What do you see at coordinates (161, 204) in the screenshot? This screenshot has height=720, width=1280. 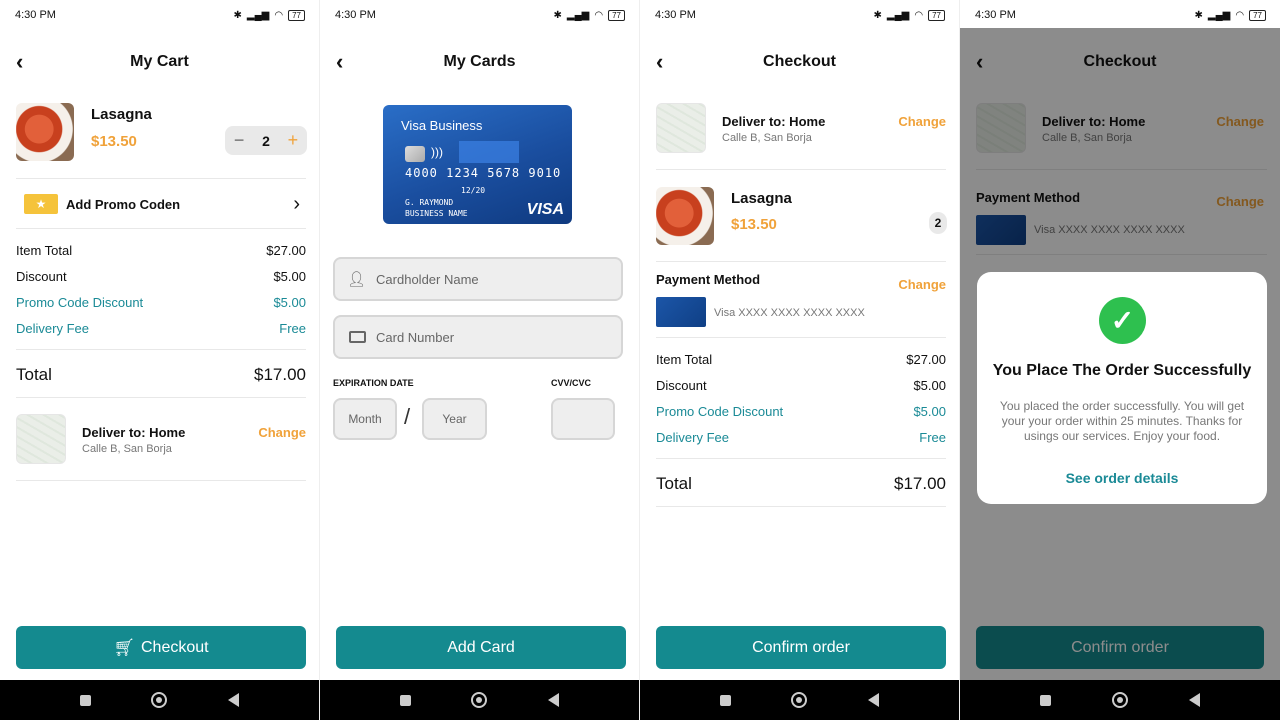 I see `promo-code-row: ★ Add Promo Coden ›` at bounding box center [161, 204].